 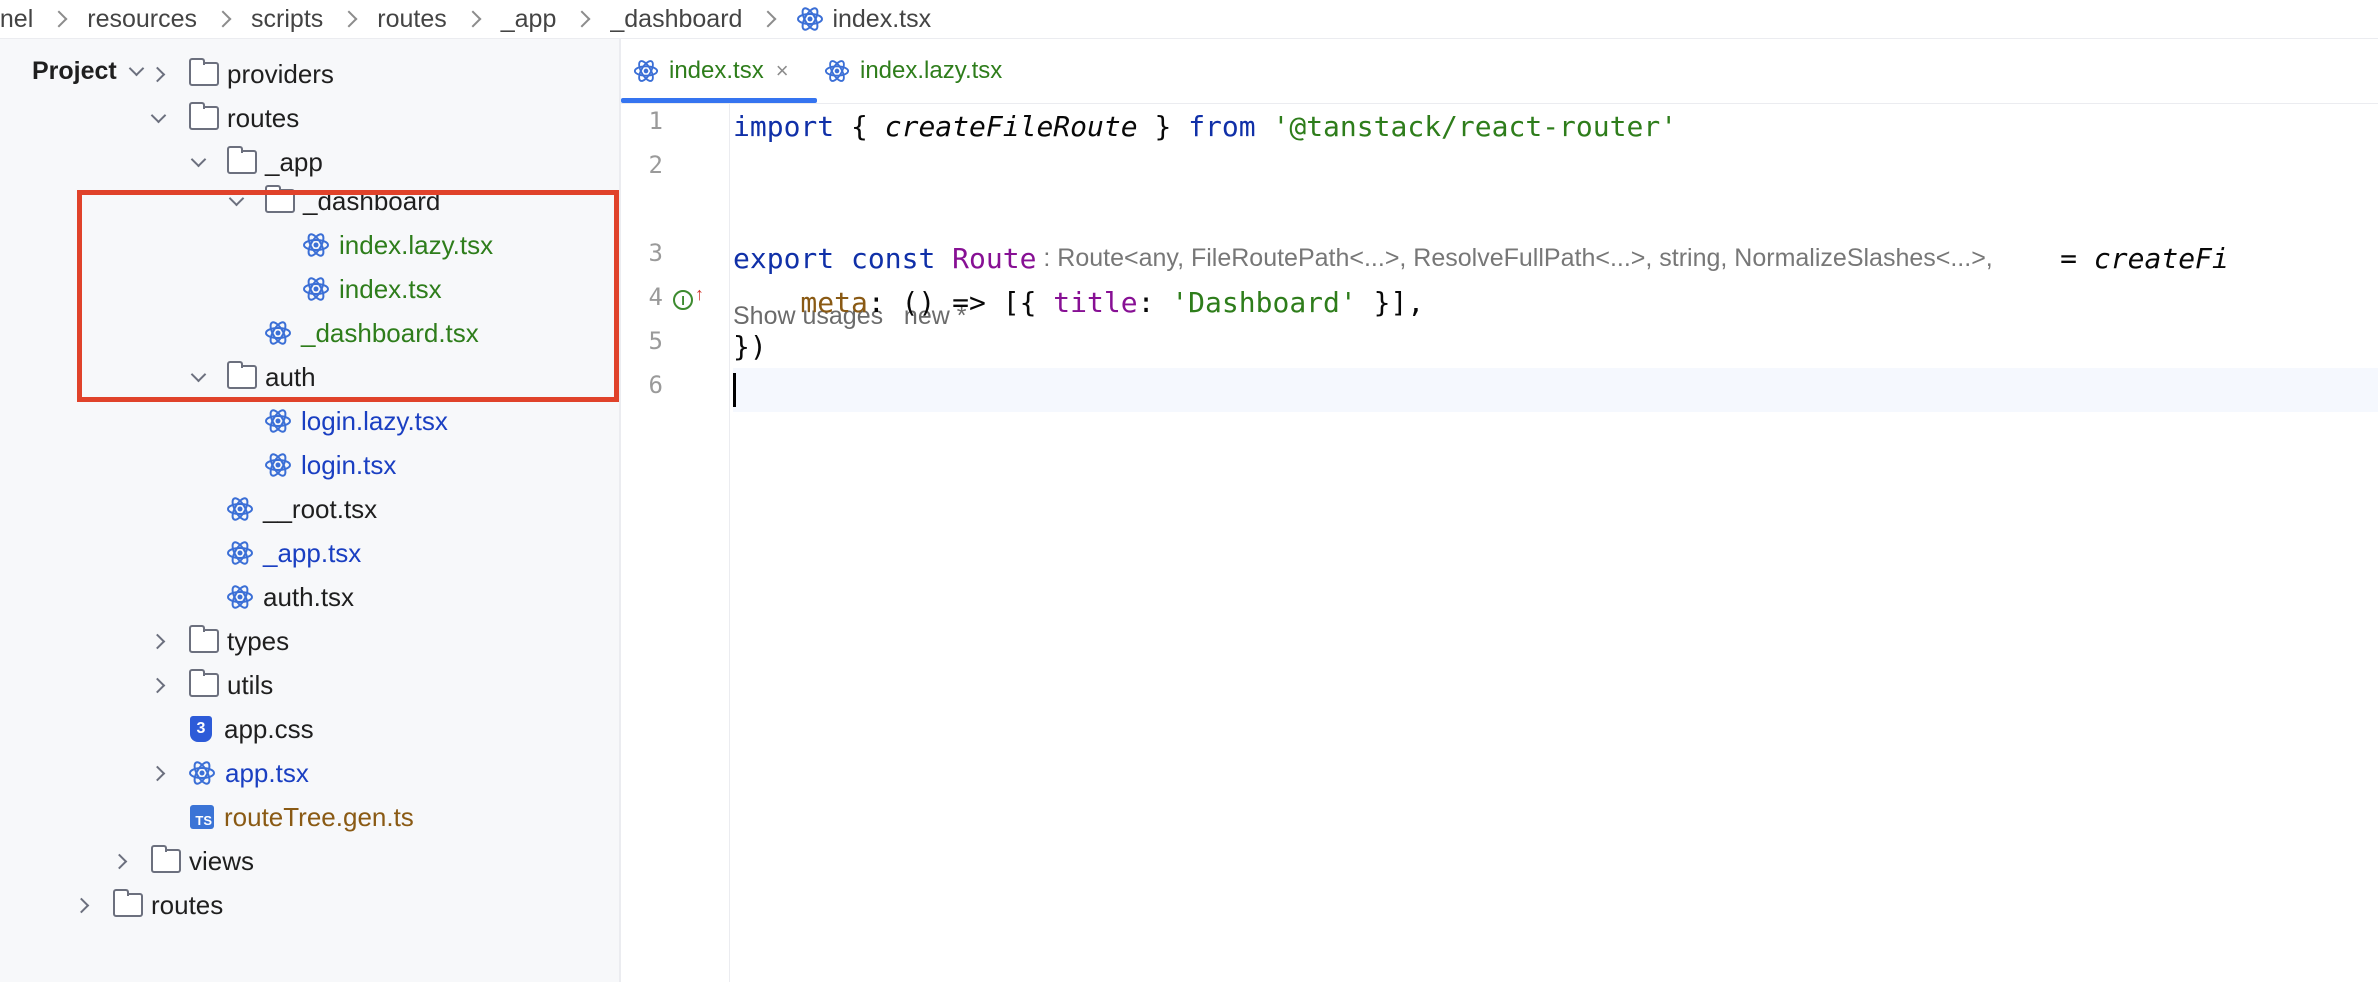 I want to click on code-line-4: meta: () => [{ title: 'Dashboard' }],, so click(x=1078, y=302).